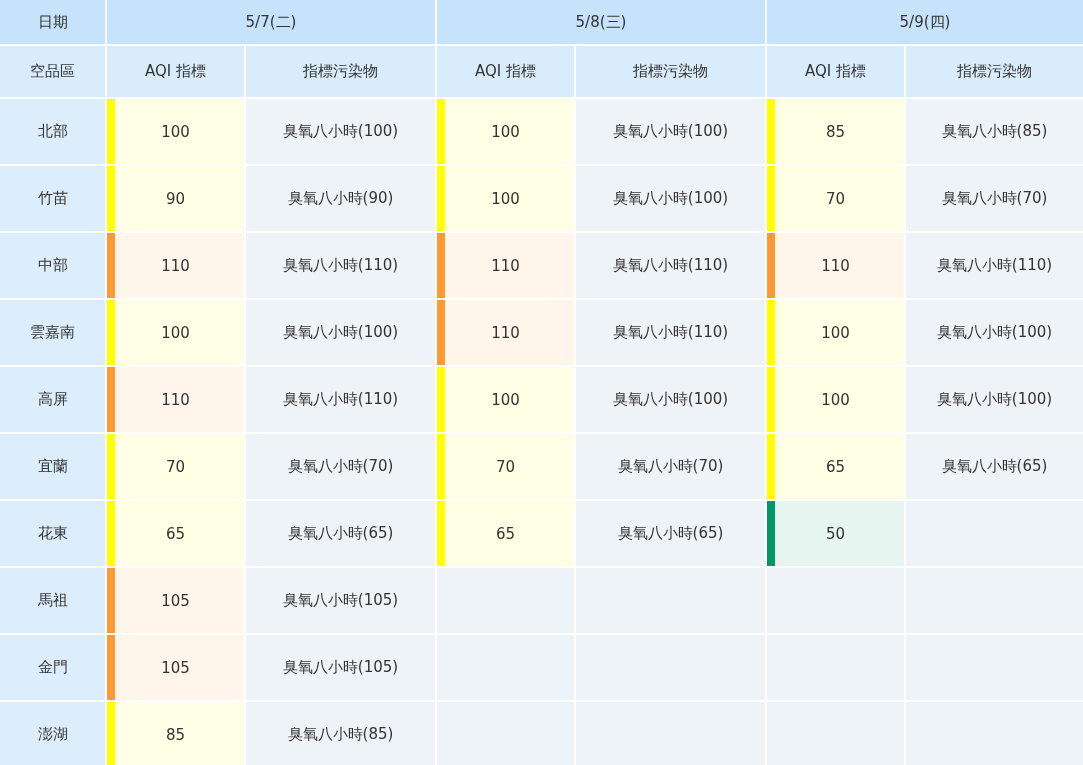 The height and width of the screenshot is (765, 1083). What do you see at coordinates (52, 332) in the screenshot?
I see `region-cell: 雲嘉南` at bounding box center [52, 332].